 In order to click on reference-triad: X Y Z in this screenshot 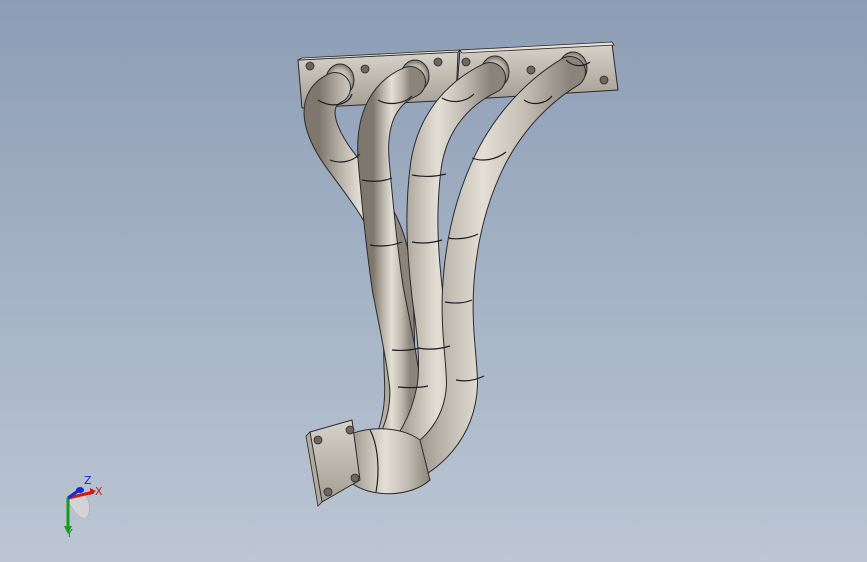, I will do `click(82, 505)`.